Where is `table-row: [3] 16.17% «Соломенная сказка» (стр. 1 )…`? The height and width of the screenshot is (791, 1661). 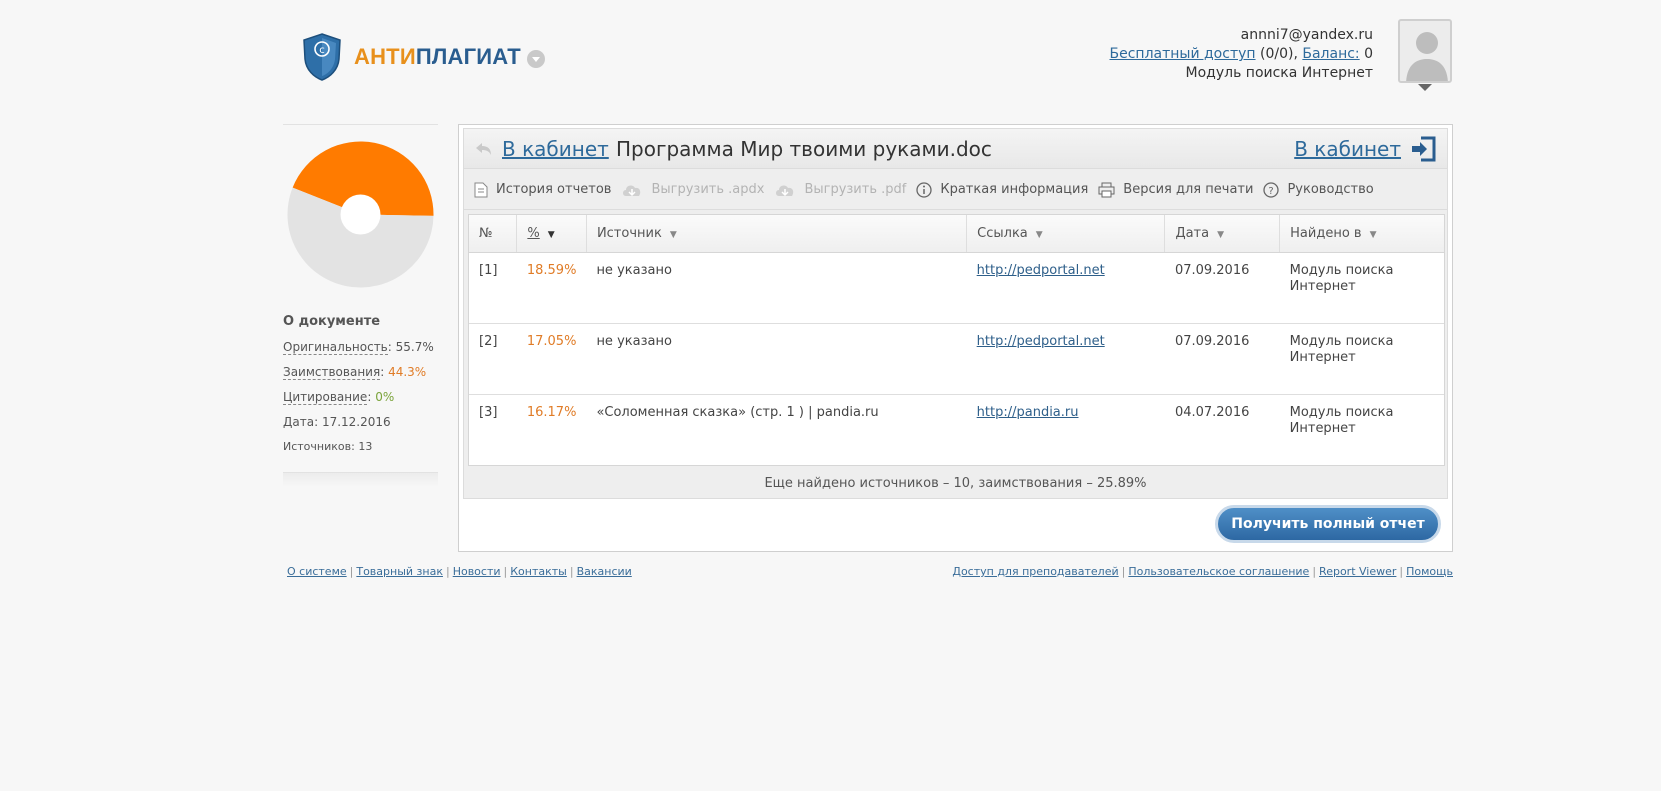
table-row: [3] 16.17% «Соломенная сказка» (стр. 1 )… is located at coordinates (956, 429).